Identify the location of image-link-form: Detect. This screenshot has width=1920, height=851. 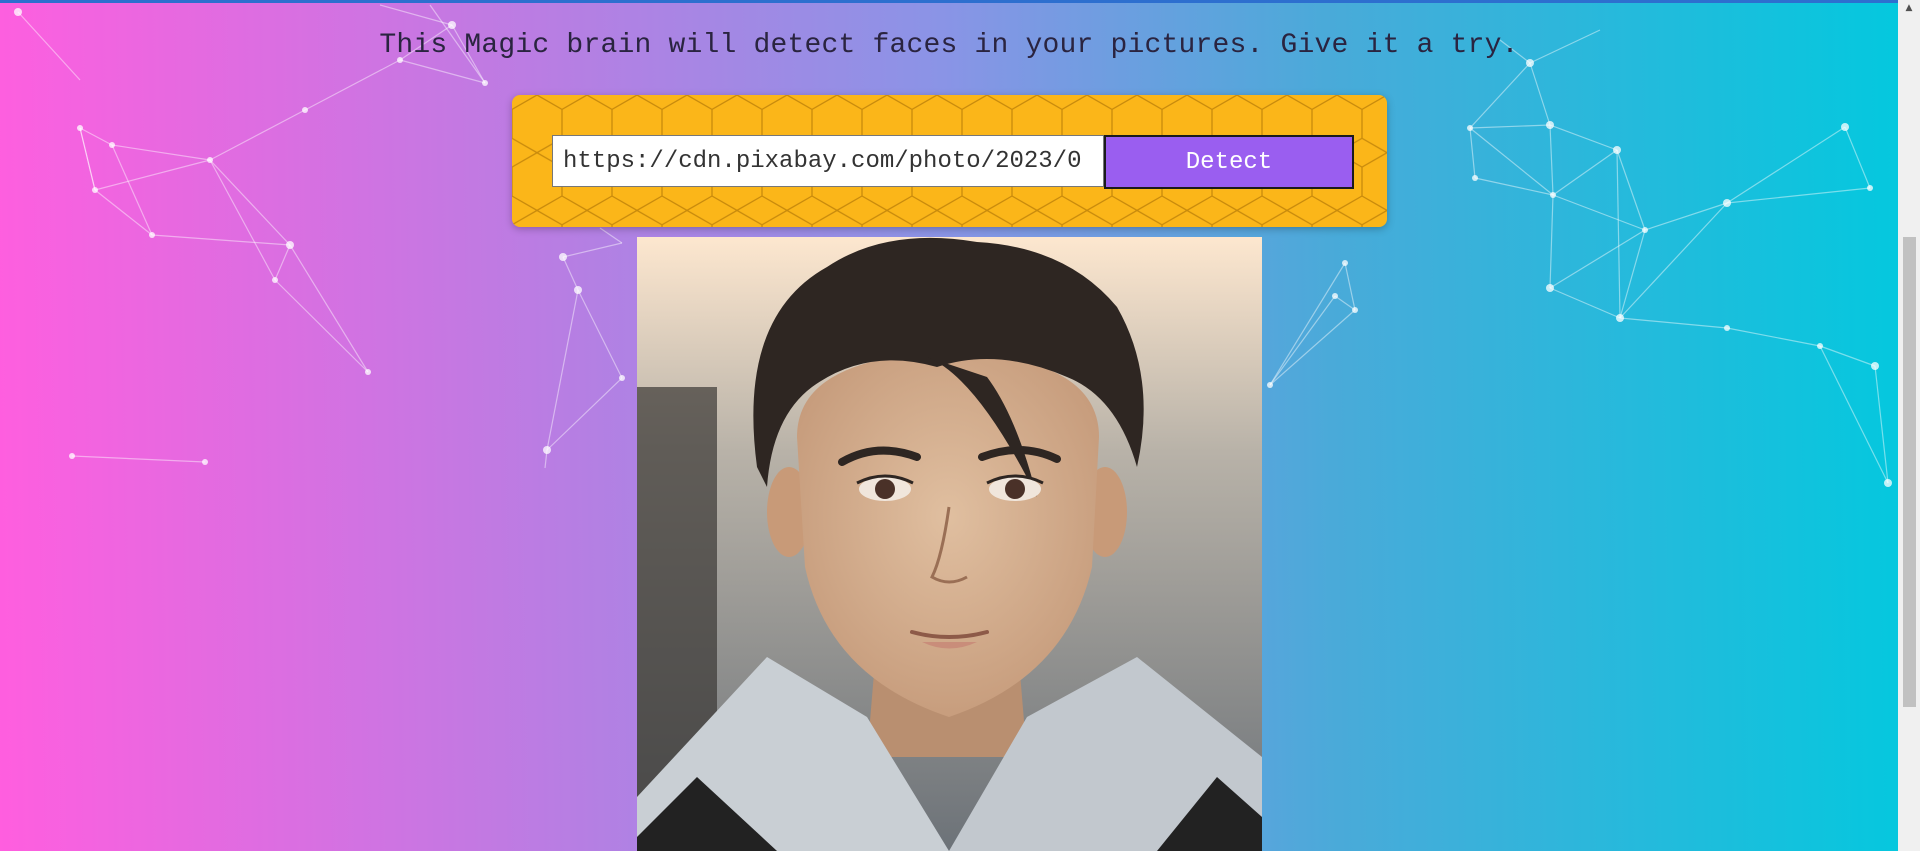
(949, 161).